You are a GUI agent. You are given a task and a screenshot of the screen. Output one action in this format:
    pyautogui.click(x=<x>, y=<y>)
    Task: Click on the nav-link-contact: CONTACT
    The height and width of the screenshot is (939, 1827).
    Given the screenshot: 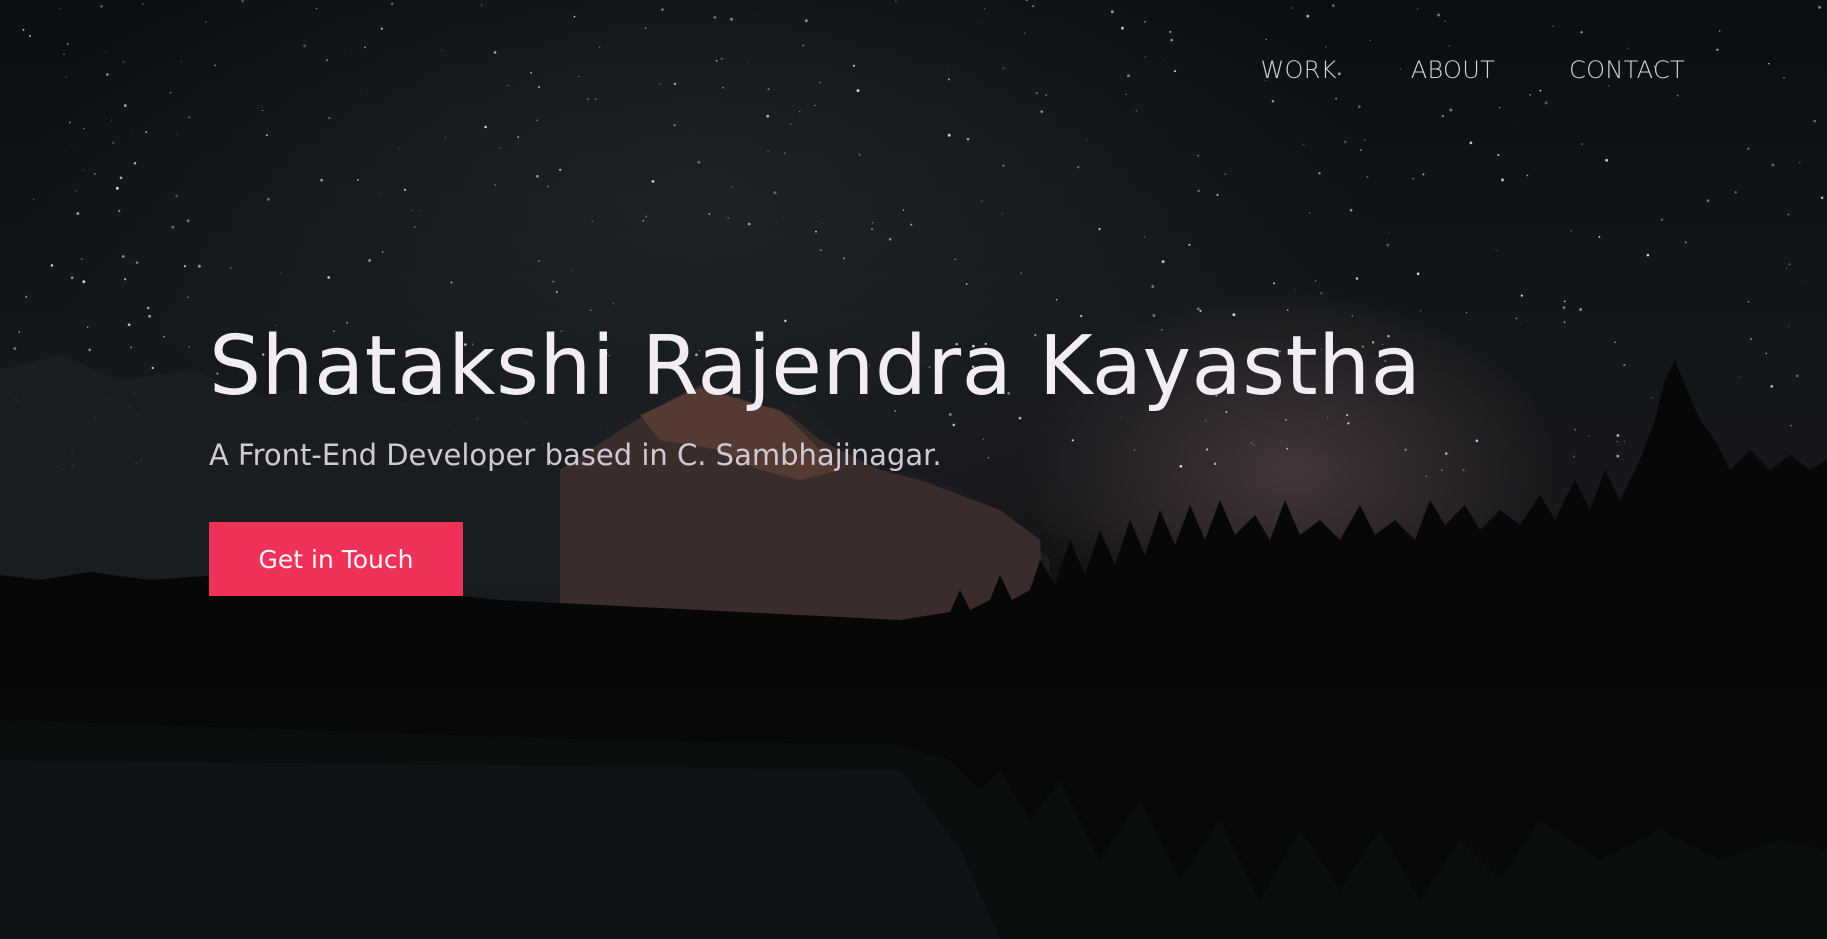 What is the action you would take?
    pyautogui.click(x=1627, y=70)
    